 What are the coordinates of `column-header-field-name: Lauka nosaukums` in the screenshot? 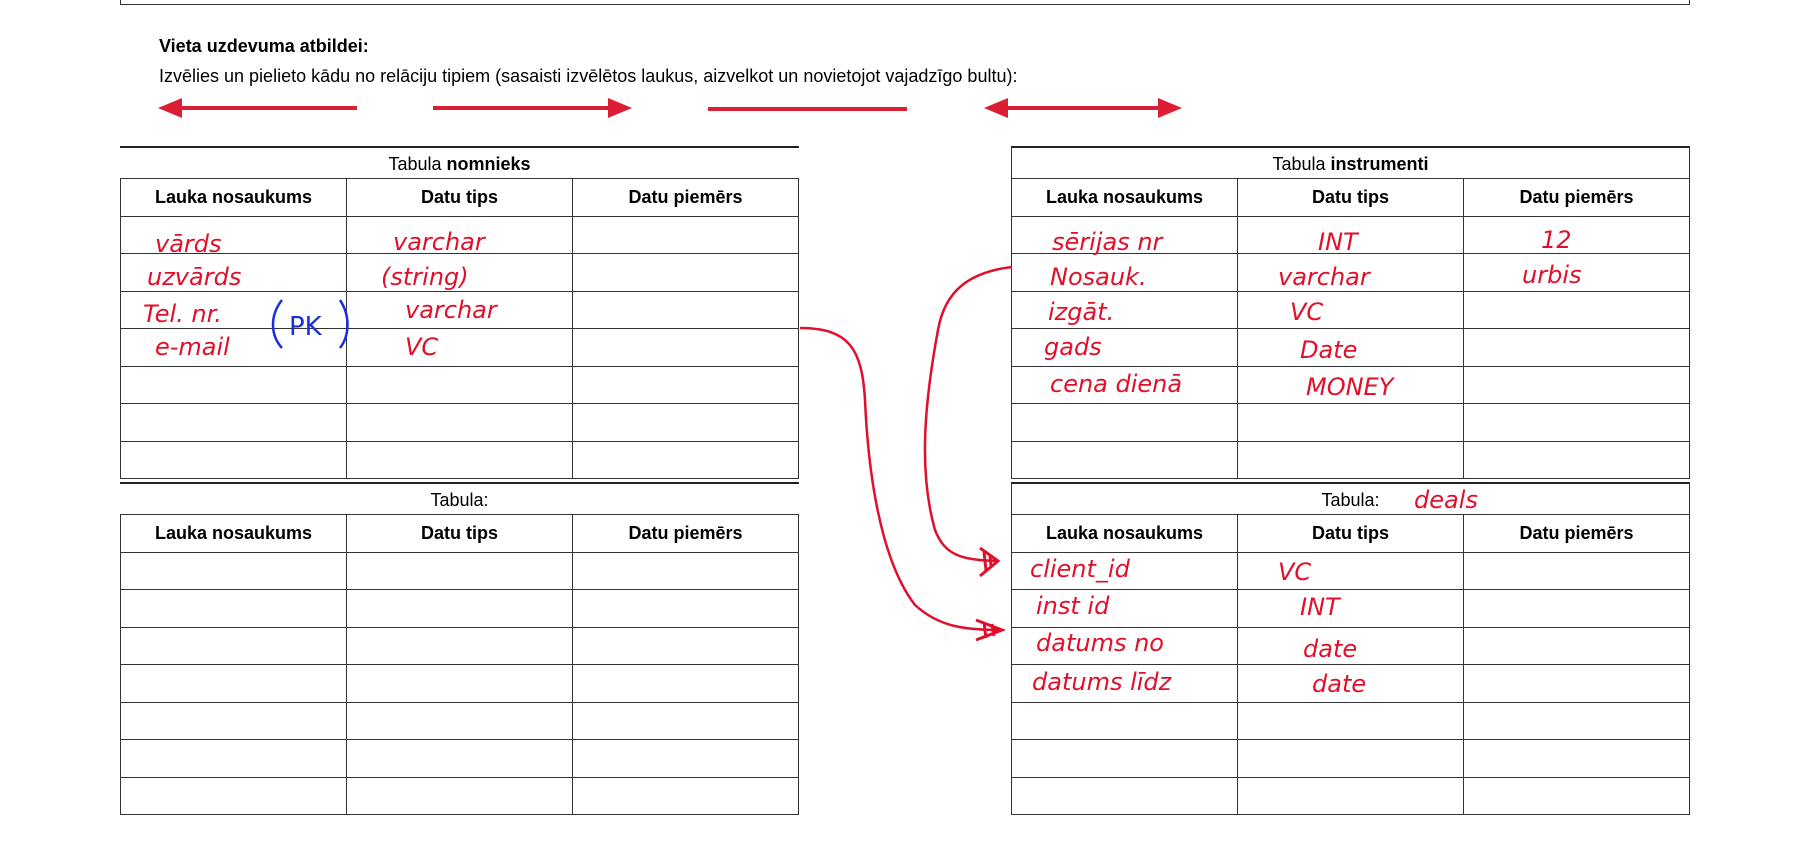 It's located at (233, 533).